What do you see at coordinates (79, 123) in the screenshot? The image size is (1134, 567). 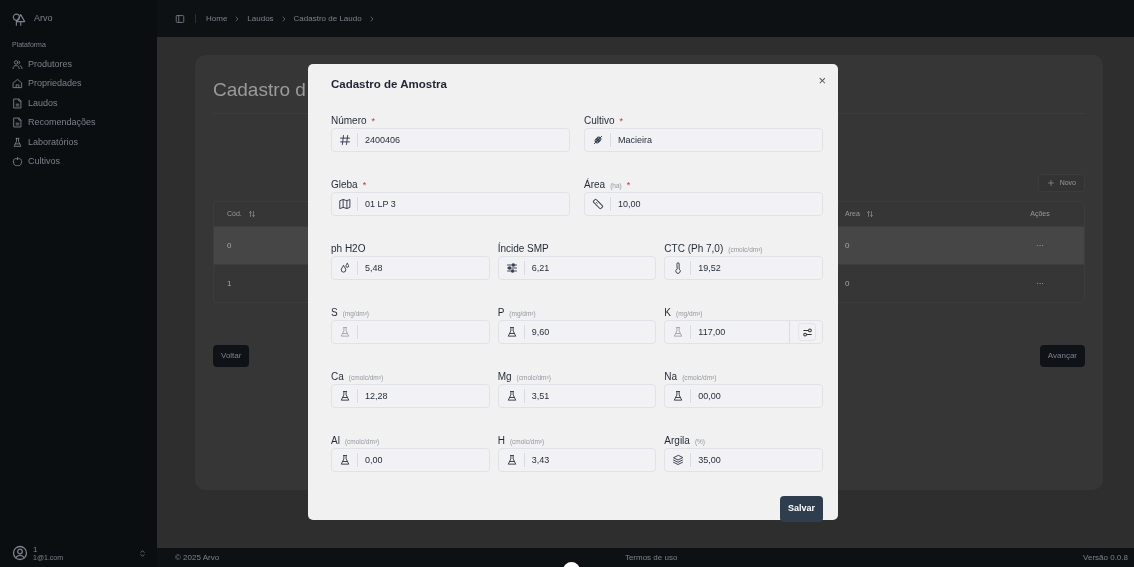 I see `sidebar-item: Recomendações` at bounding box center [79, 123].